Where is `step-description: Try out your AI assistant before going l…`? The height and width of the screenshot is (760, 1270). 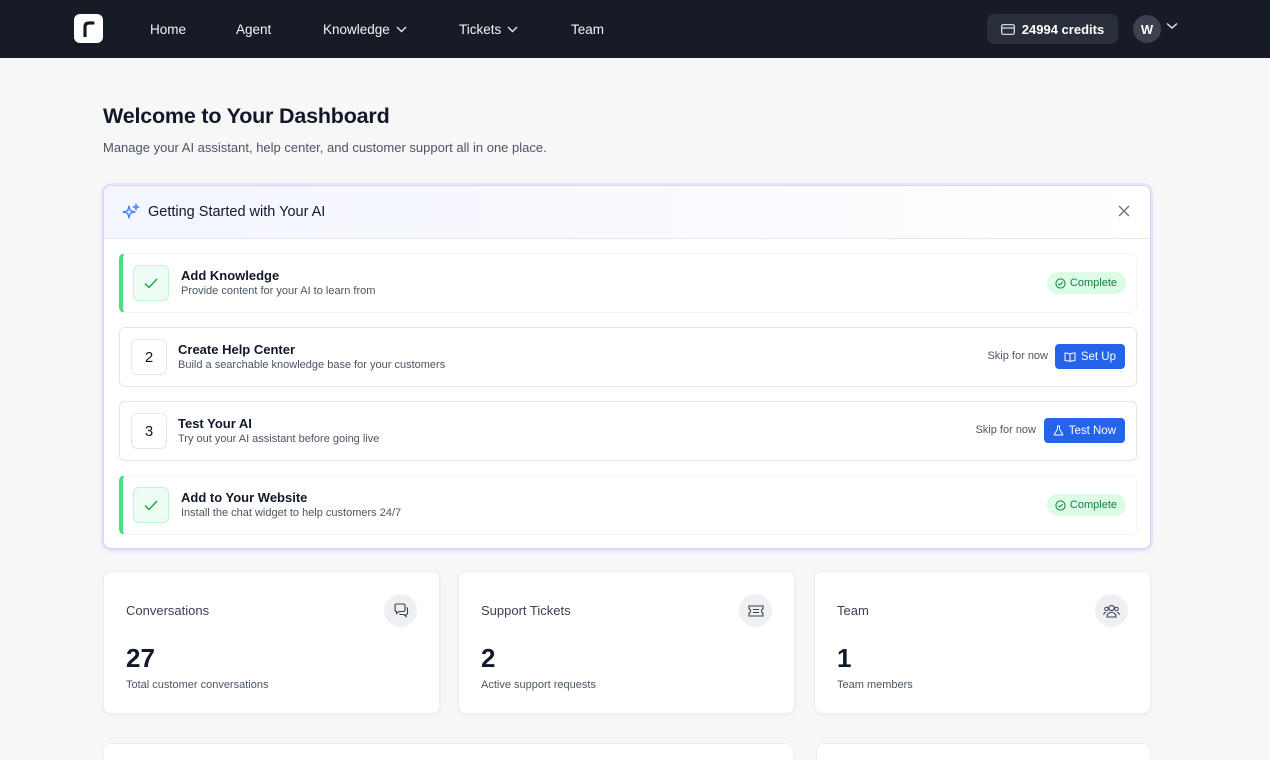
step-description: Try out your AI assistant before going l… is located at coordinates (279, 439).